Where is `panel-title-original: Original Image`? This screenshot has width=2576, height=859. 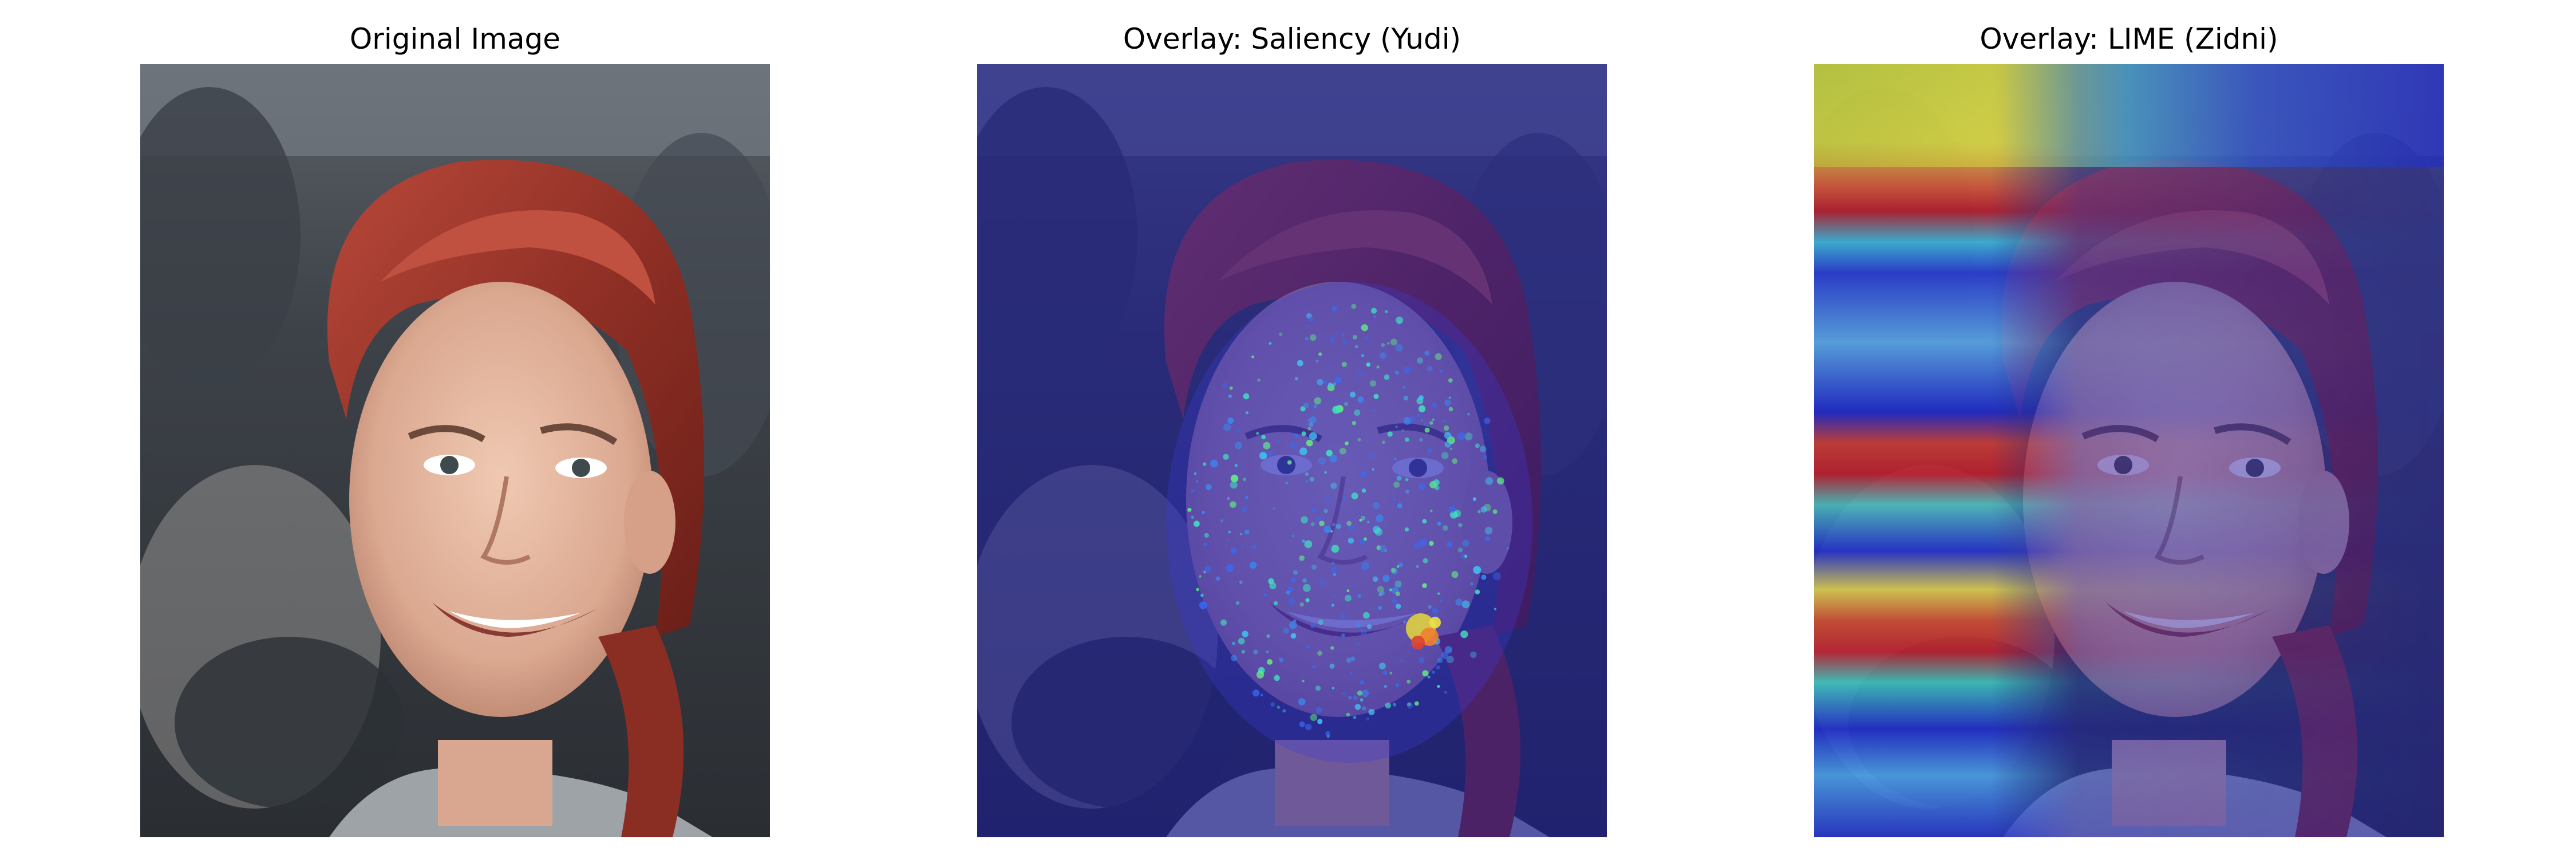
panel-title-original: Original Image is located at coordinates (455, 39).